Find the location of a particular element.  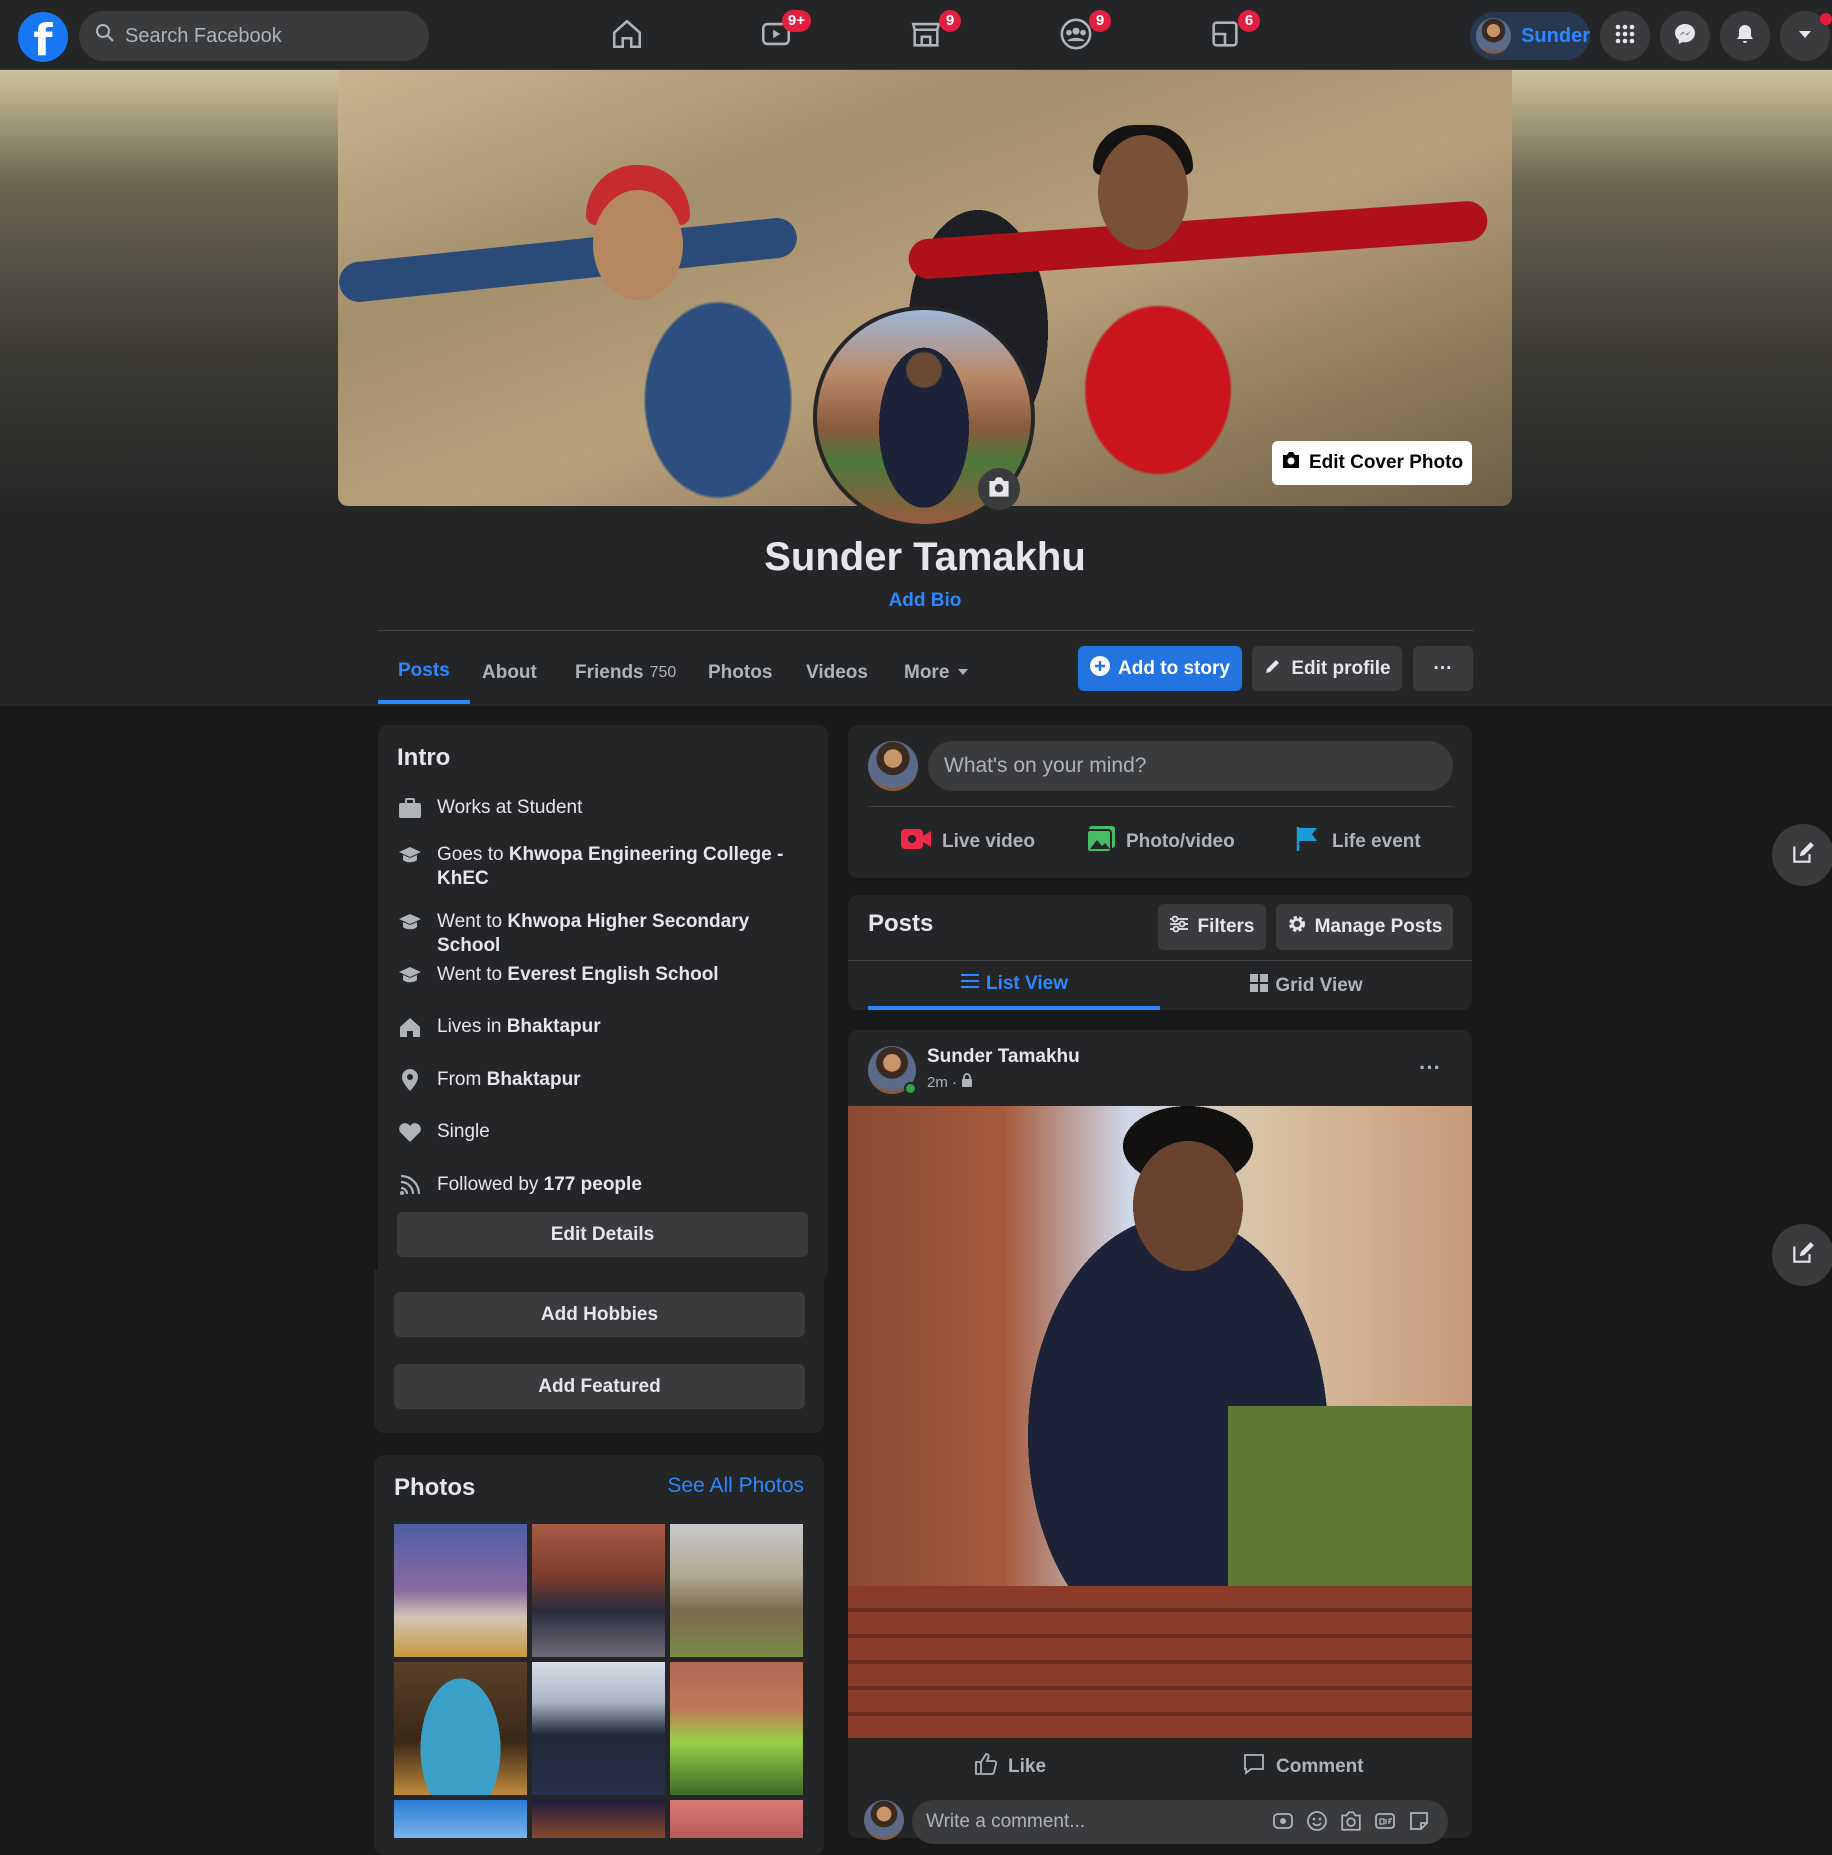

photo-video-button: Photo/video is located at coordinates (1160, 842).